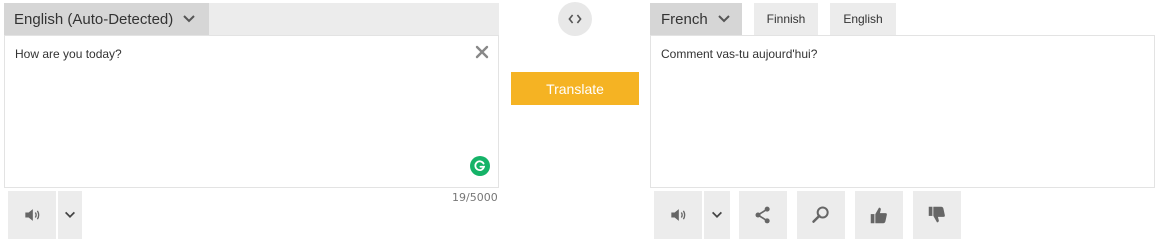 The width and height of the screenshot is (1155, 247). What do you see at coordinates (902, 19) in the screenshot?
I see `target-language-bar: French Finnish English` at bounding box center [902, 19].